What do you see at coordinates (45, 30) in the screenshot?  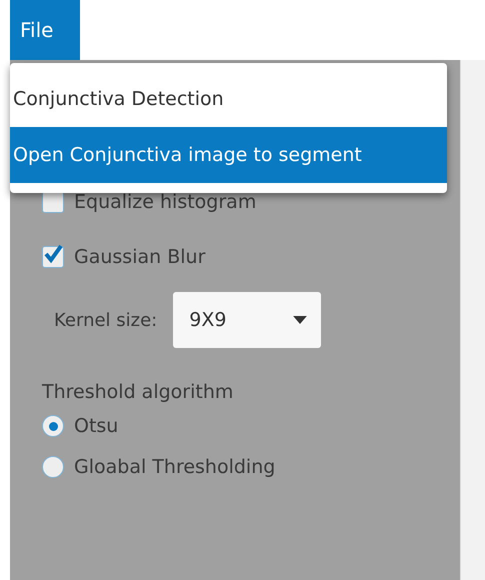 I see `menu-item: File` at bounding box center [45, 30].